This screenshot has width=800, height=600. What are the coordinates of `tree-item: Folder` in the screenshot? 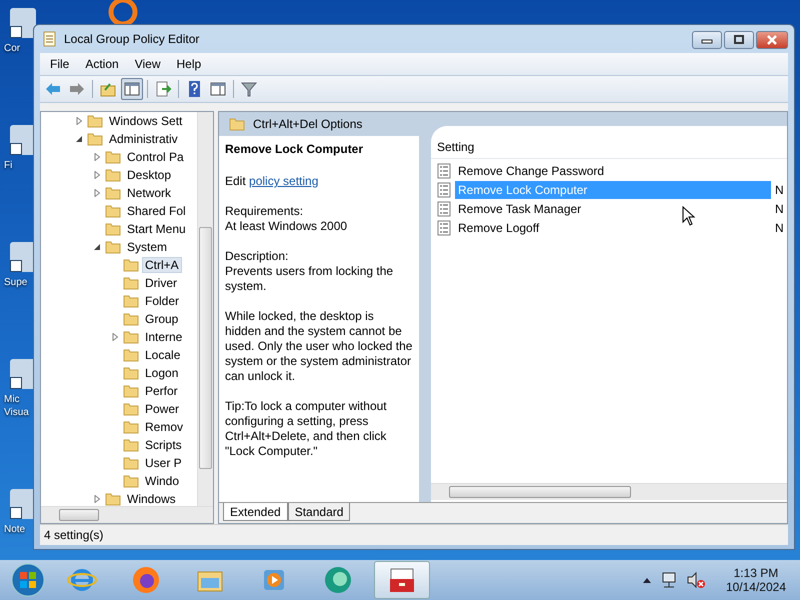 It's located at (162, 301).